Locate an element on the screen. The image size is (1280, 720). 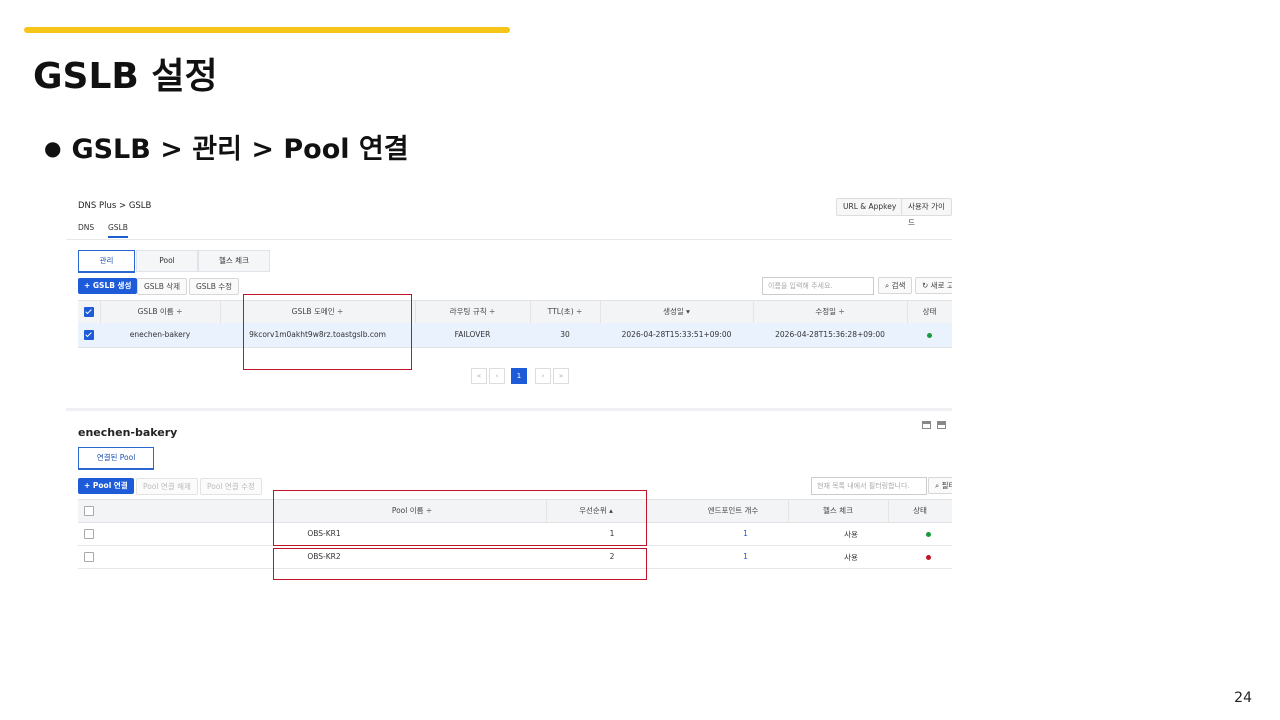
cell-modified: 2026-04-28T15:36:28+09:00 is located at coordinates (830, 334).